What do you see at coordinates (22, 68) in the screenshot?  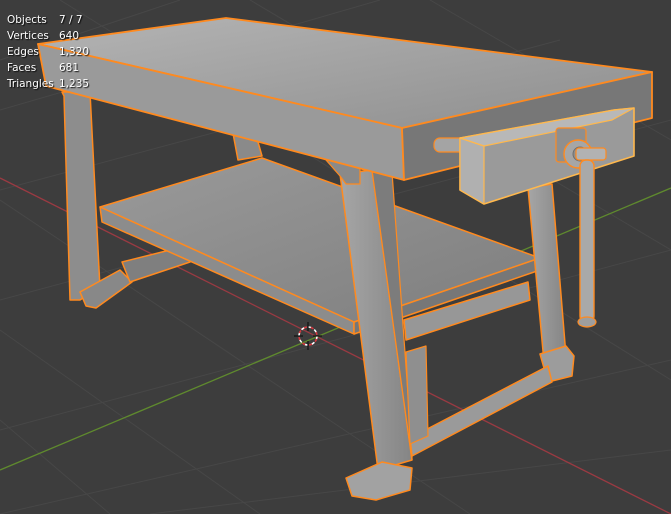 I see `stat-label: Faces` at bounding box center [22, 68].